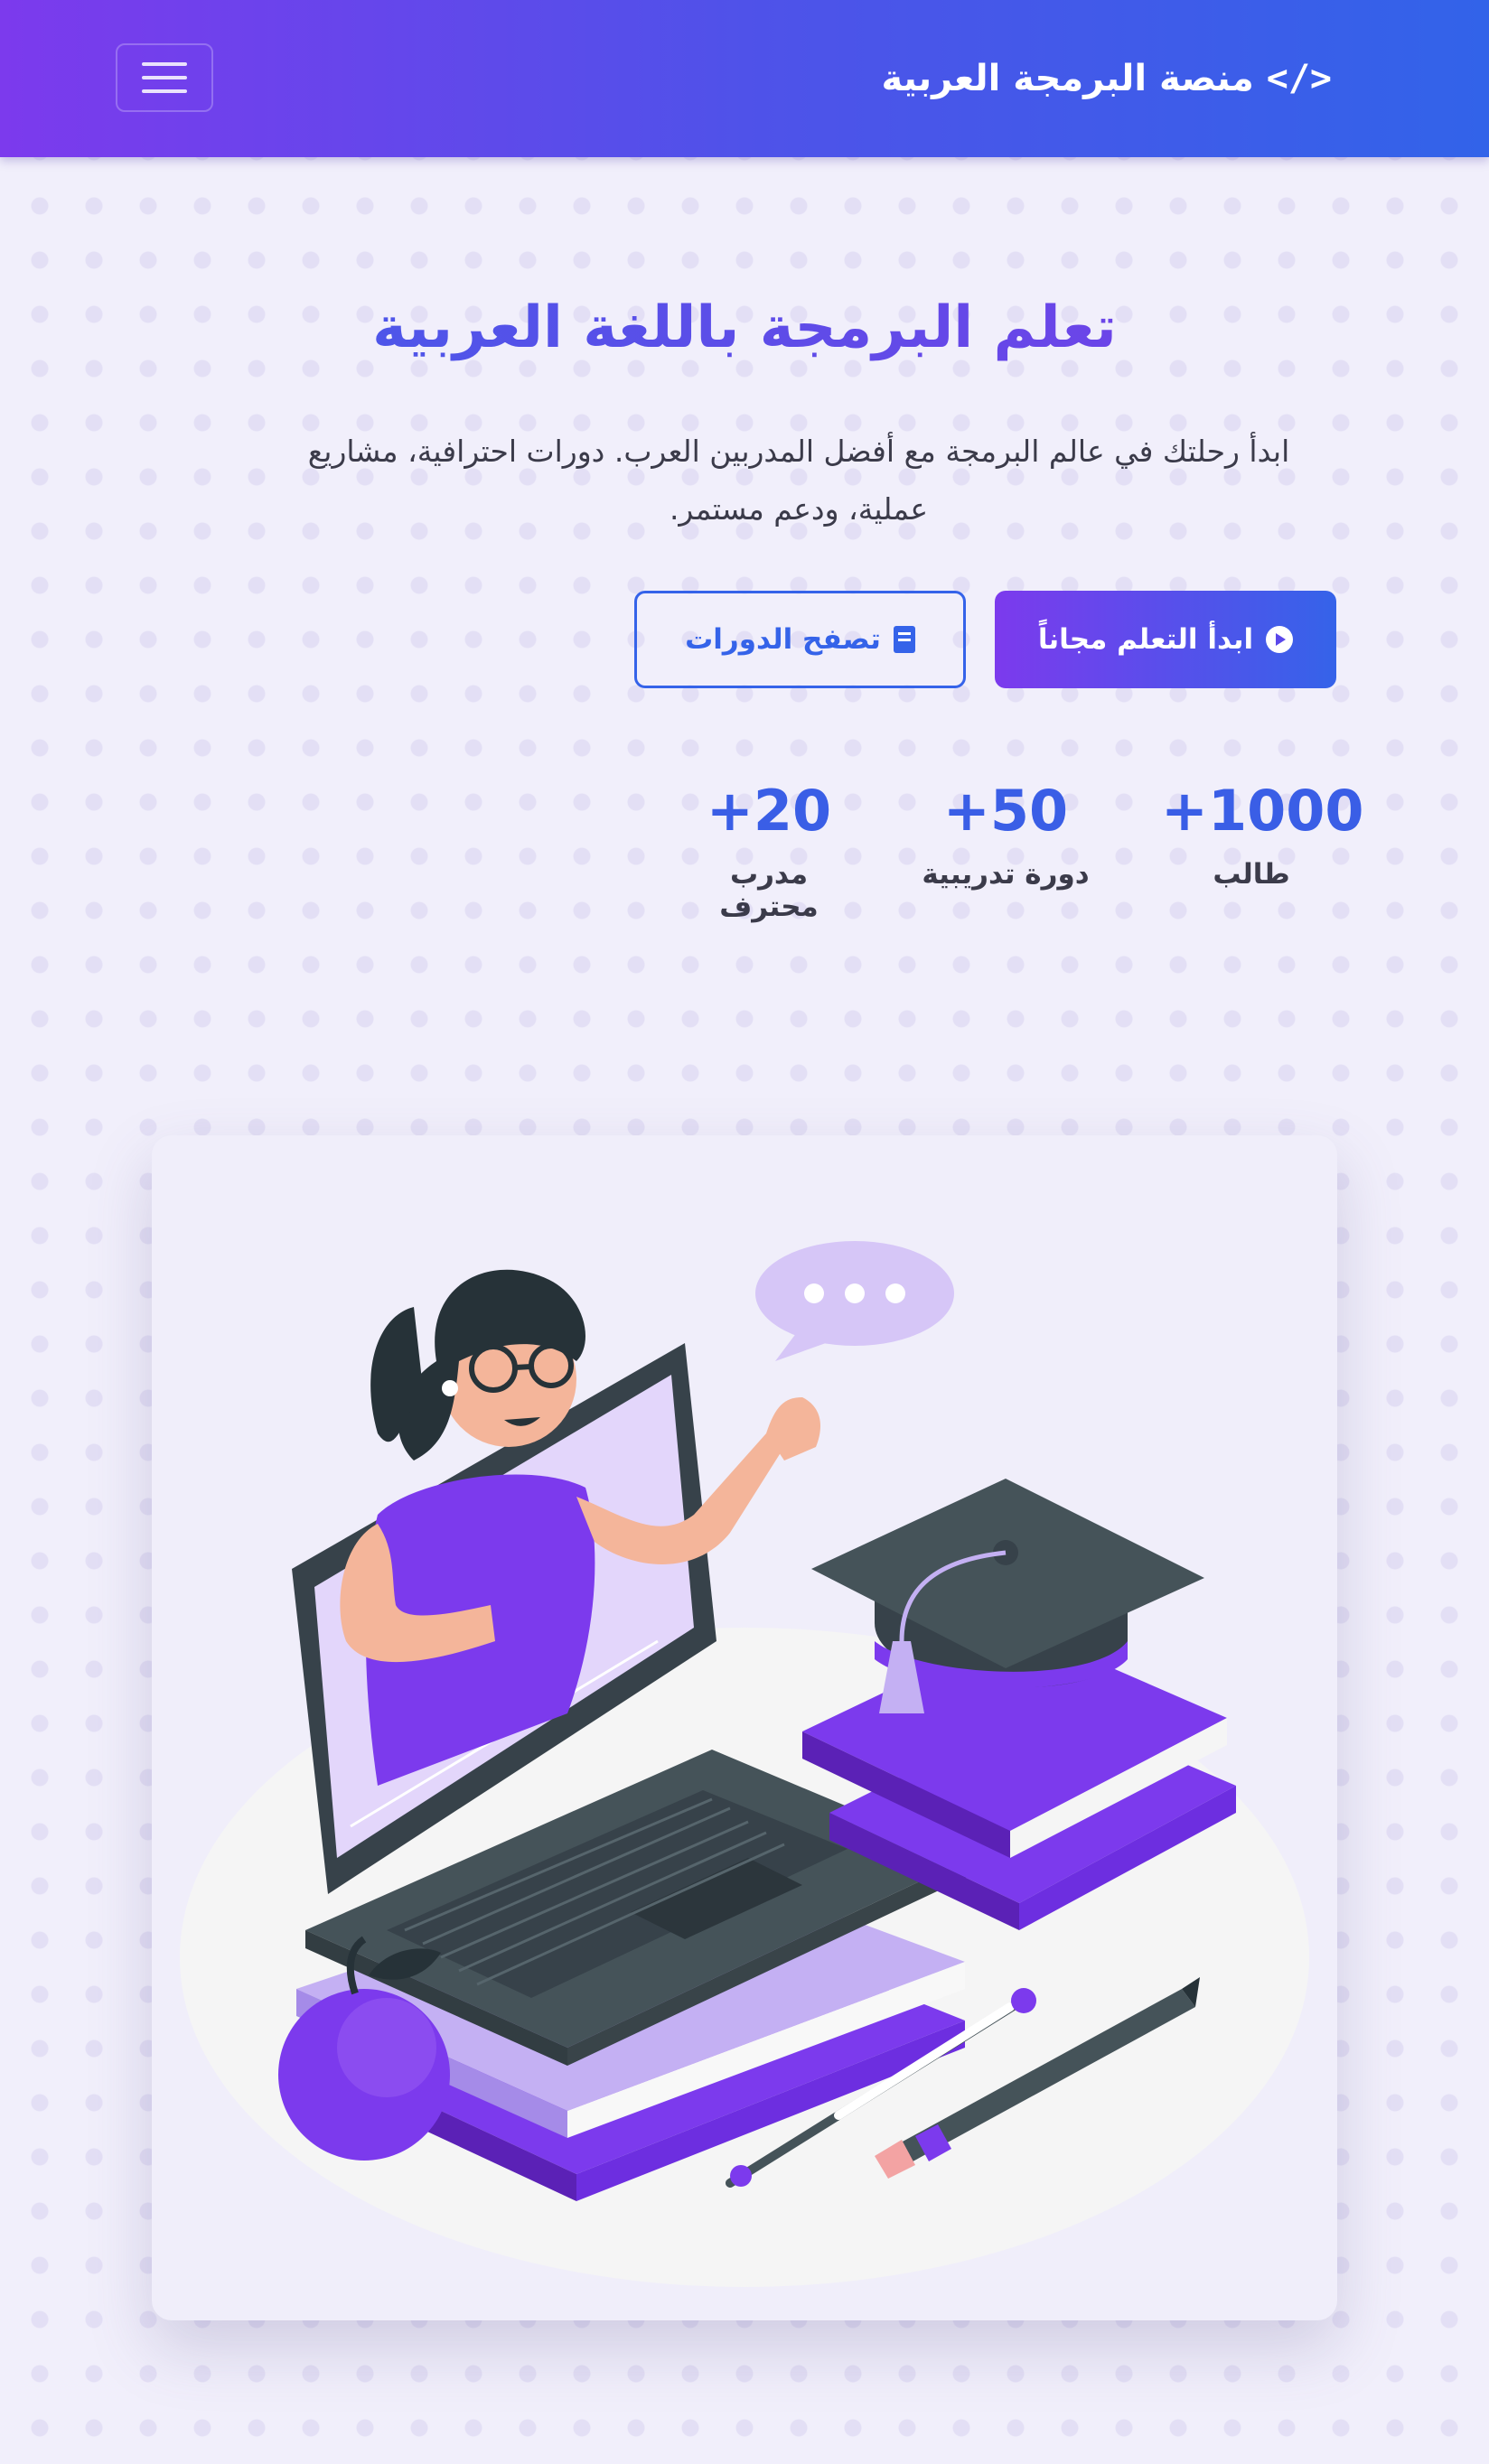  Describe the element at coordinates (164, 64) in the screenshot. I see `hamburger-menu-icon` at that location.